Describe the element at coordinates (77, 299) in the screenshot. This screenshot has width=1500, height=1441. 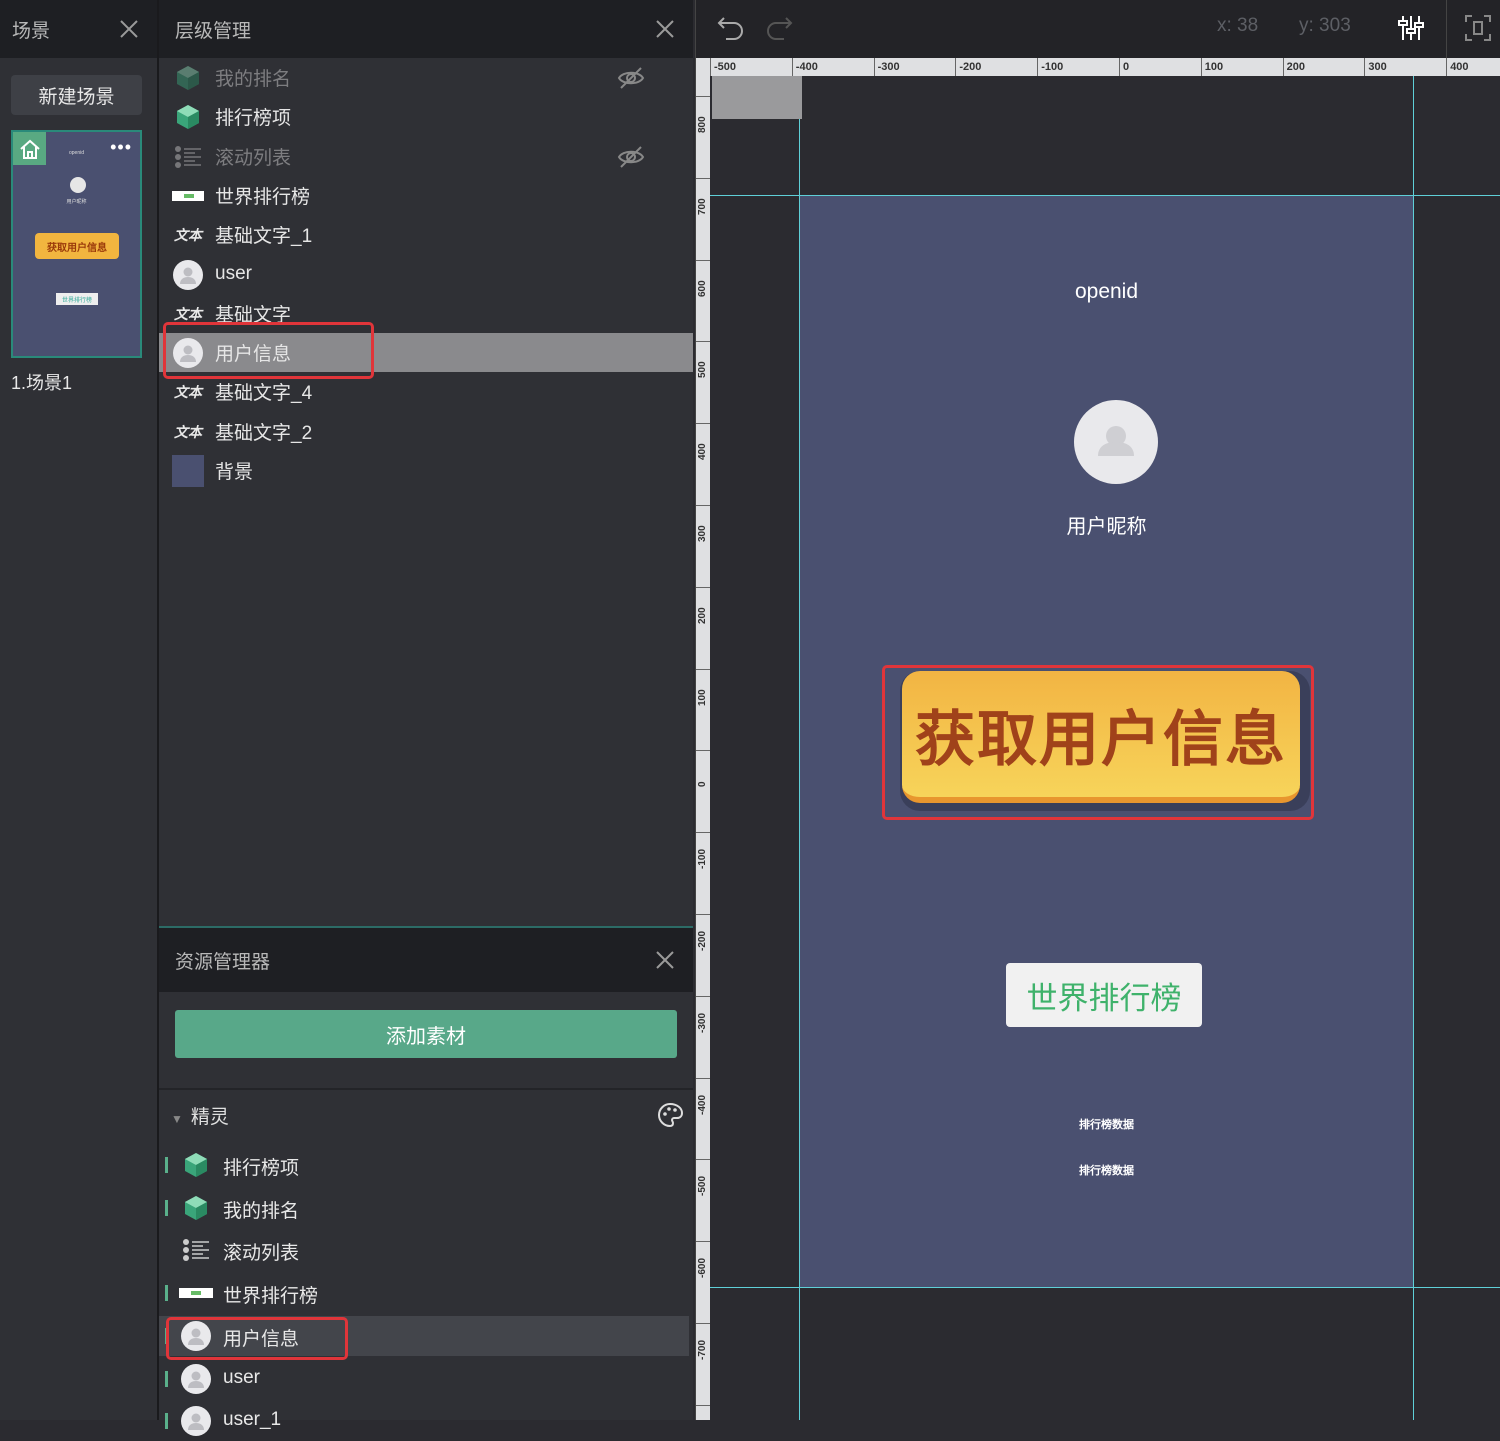
I see `thumb-rank: 世界排行榜` at that location.